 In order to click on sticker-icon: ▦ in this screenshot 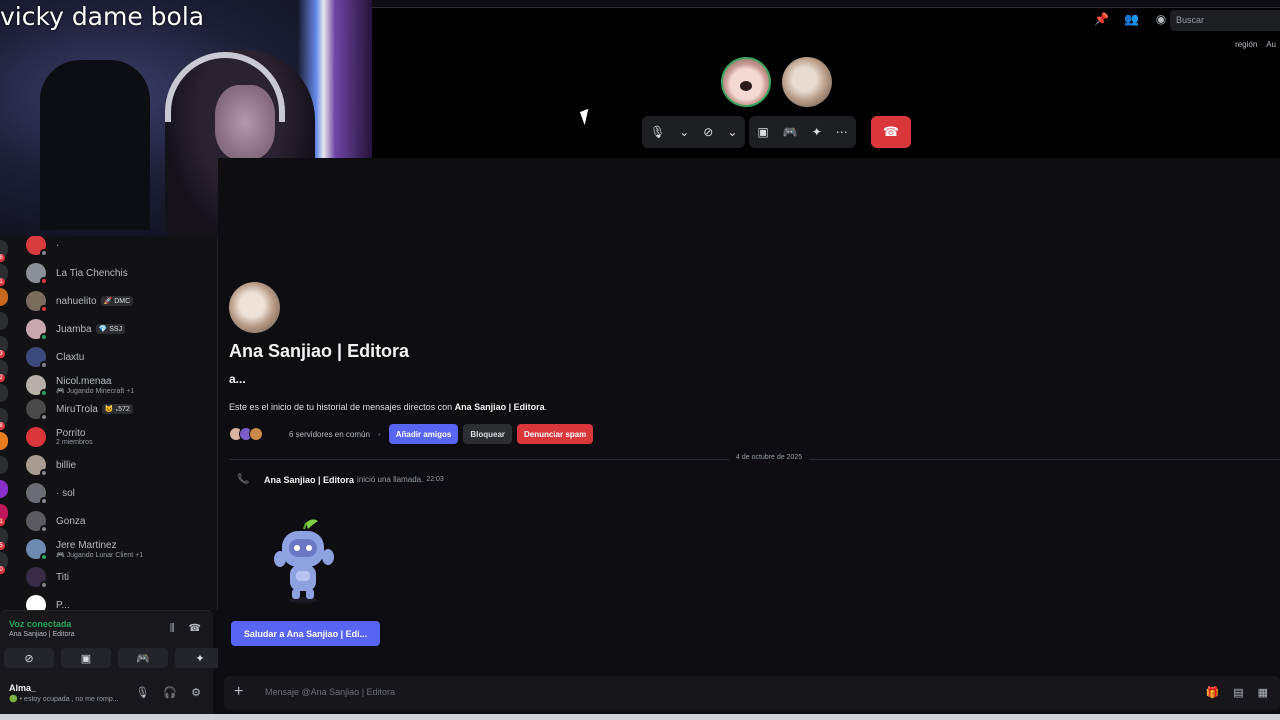, I will do `click(1263, 692)`.